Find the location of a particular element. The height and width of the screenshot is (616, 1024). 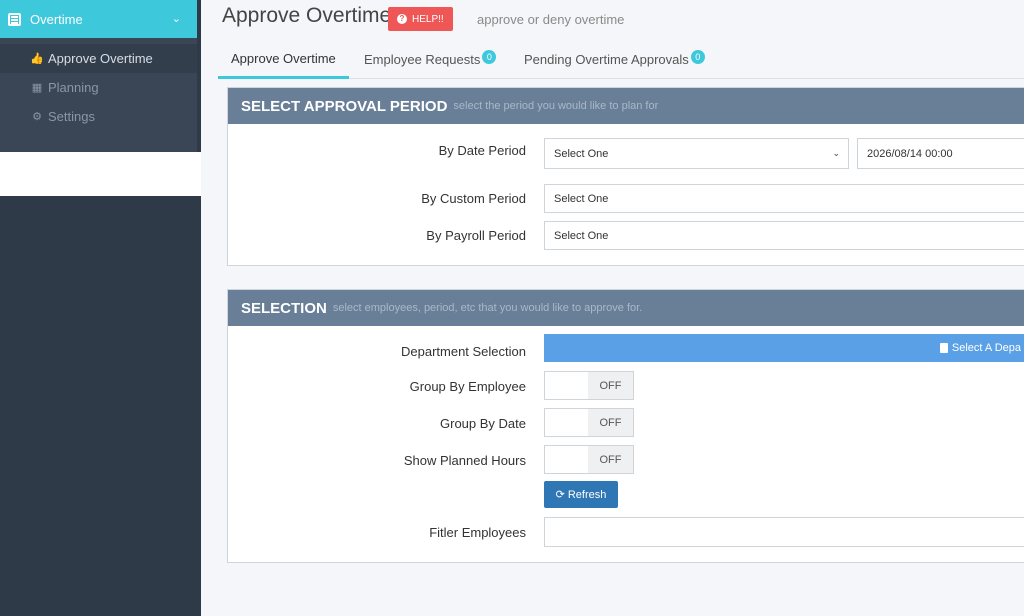

calendar-icon: ▦ is located at coordinates (37, 88).